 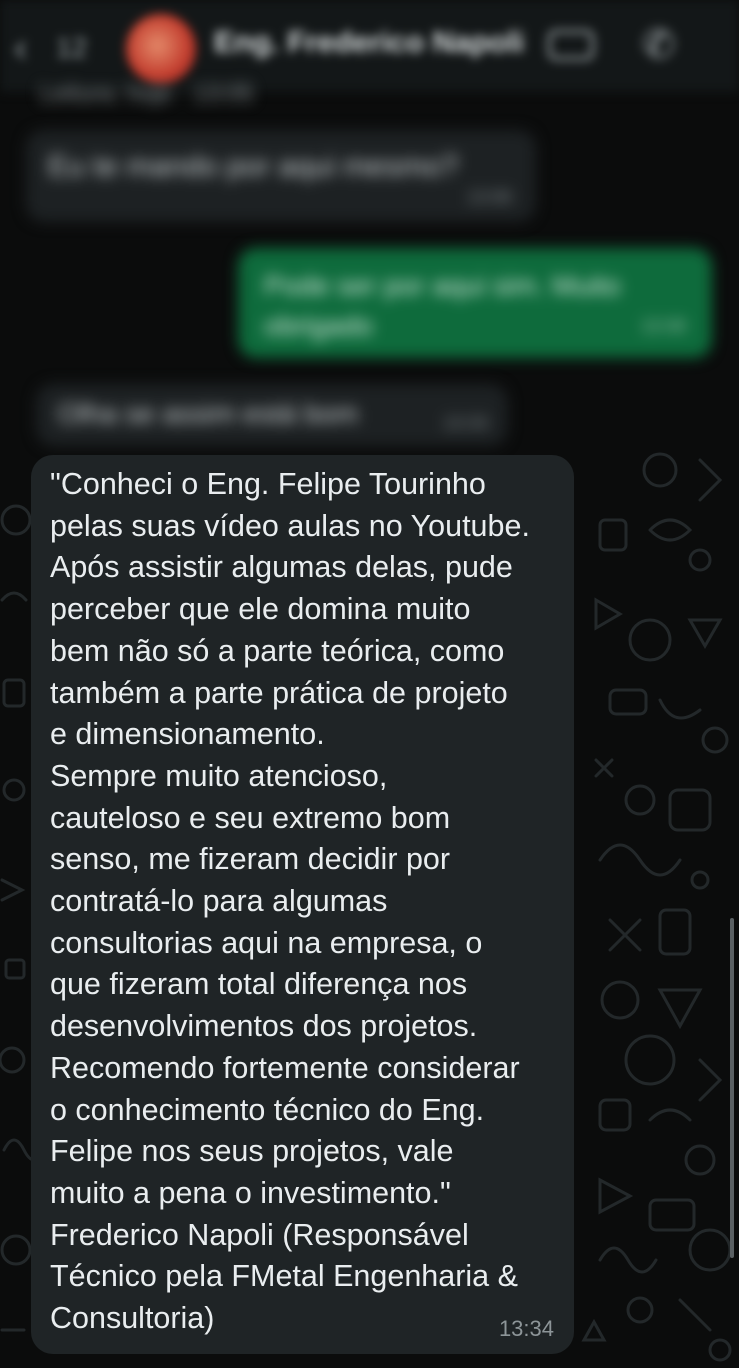 What do you see at coordinates (208, 413) in the screenshot?
I see `message-text: Olha se assim está bom` at bounding box center [208, 413].